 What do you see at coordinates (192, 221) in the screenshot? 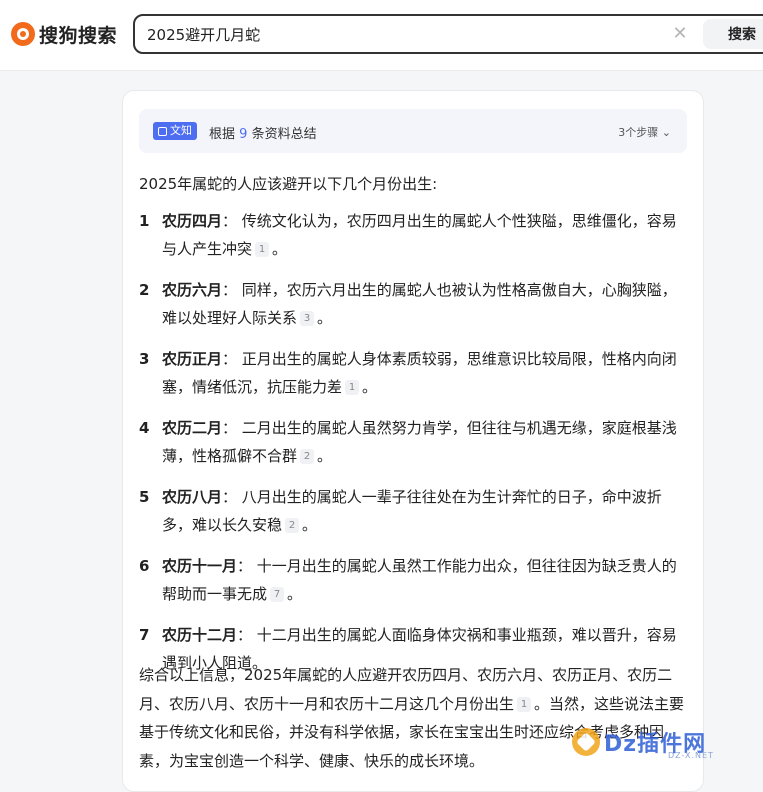
I see `item-title: 农历四月` at bounding box center [192, 221].